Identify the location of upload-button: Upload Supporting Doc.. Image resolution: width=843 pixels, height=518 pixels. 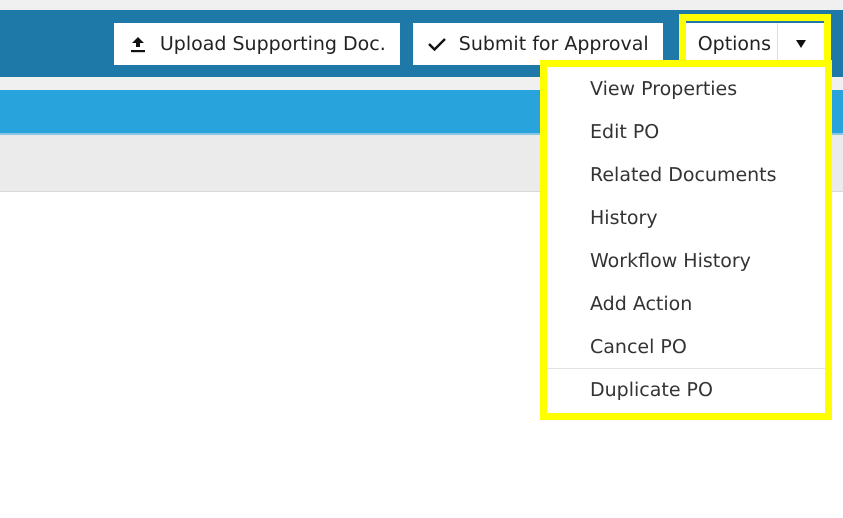
(257, 43).